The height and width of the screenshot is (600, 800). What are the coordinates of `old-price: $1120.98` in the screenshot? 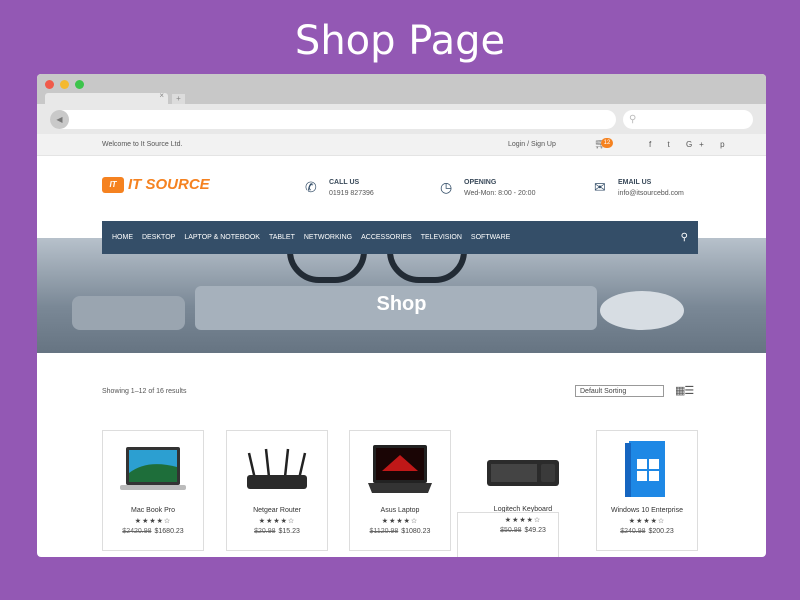 It's located at (384, 531).